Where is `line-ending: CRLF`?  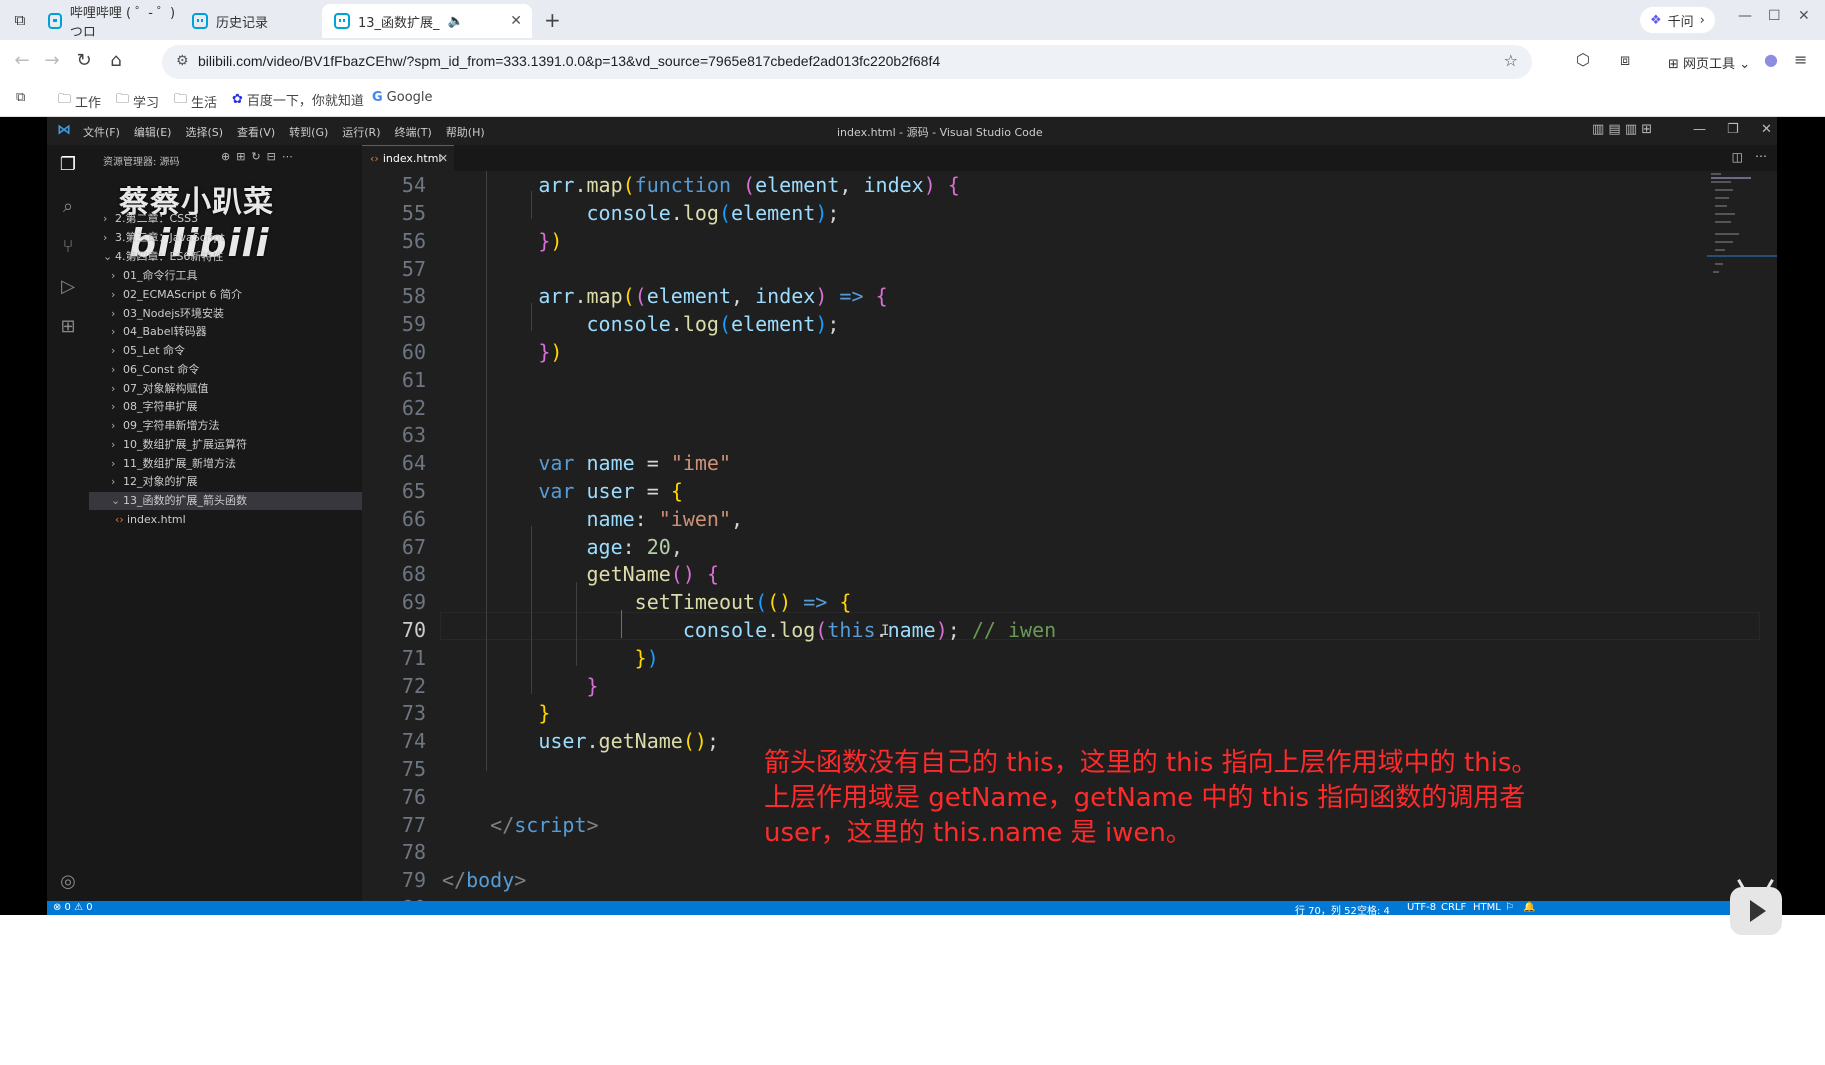 line-ending: CRLF is located at coordinates (1453, 907).